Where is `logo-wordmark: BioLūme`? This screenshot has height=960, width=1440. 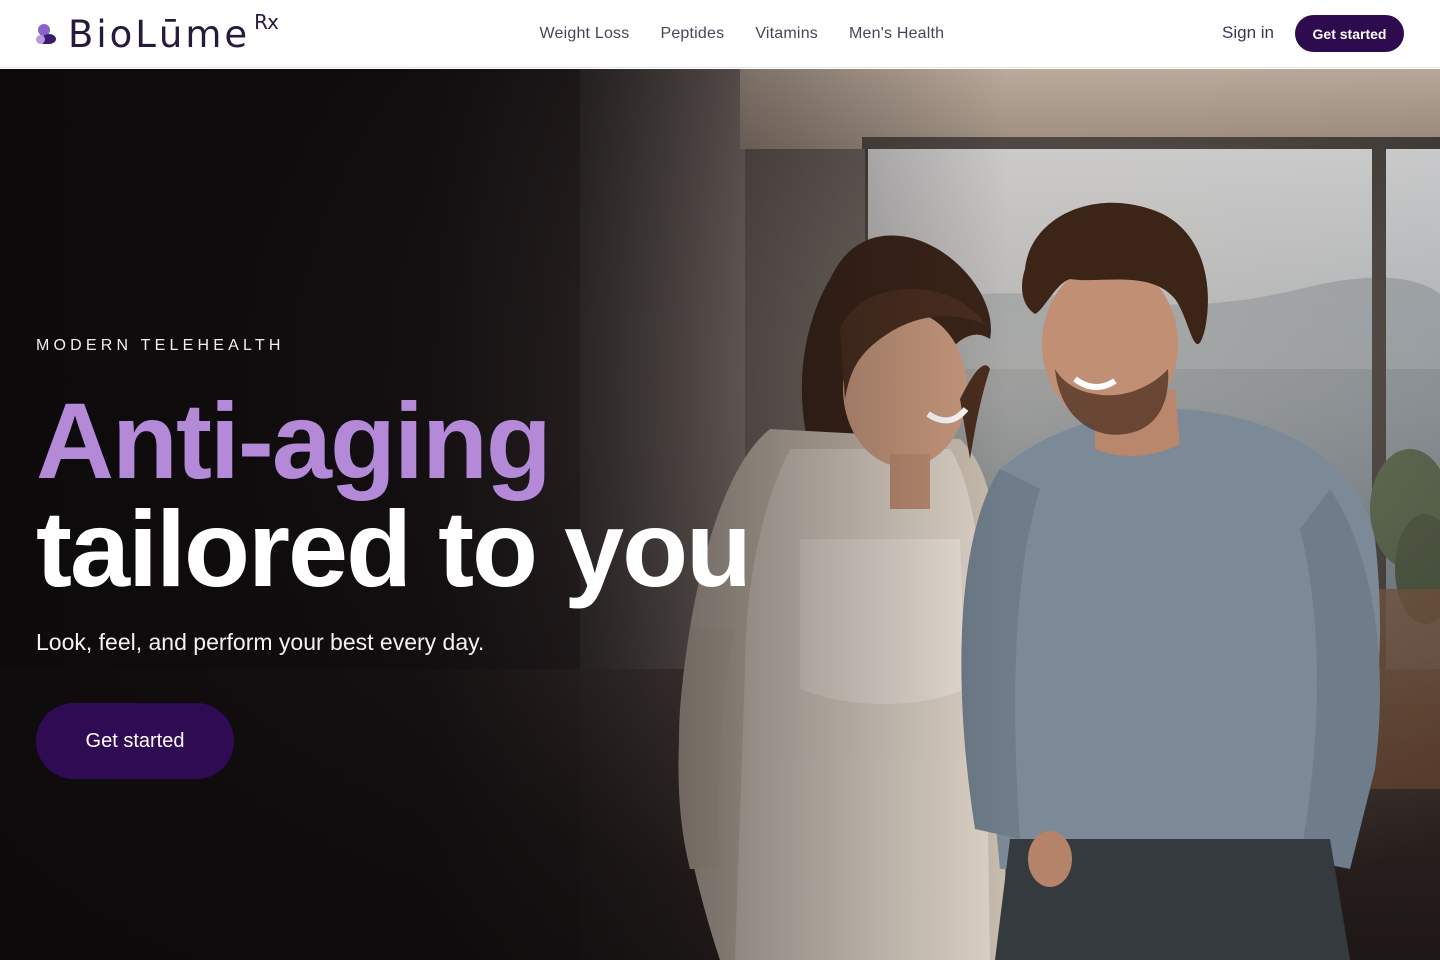
logo-wordmark: BioLūme is located at coordinates (159, 34).